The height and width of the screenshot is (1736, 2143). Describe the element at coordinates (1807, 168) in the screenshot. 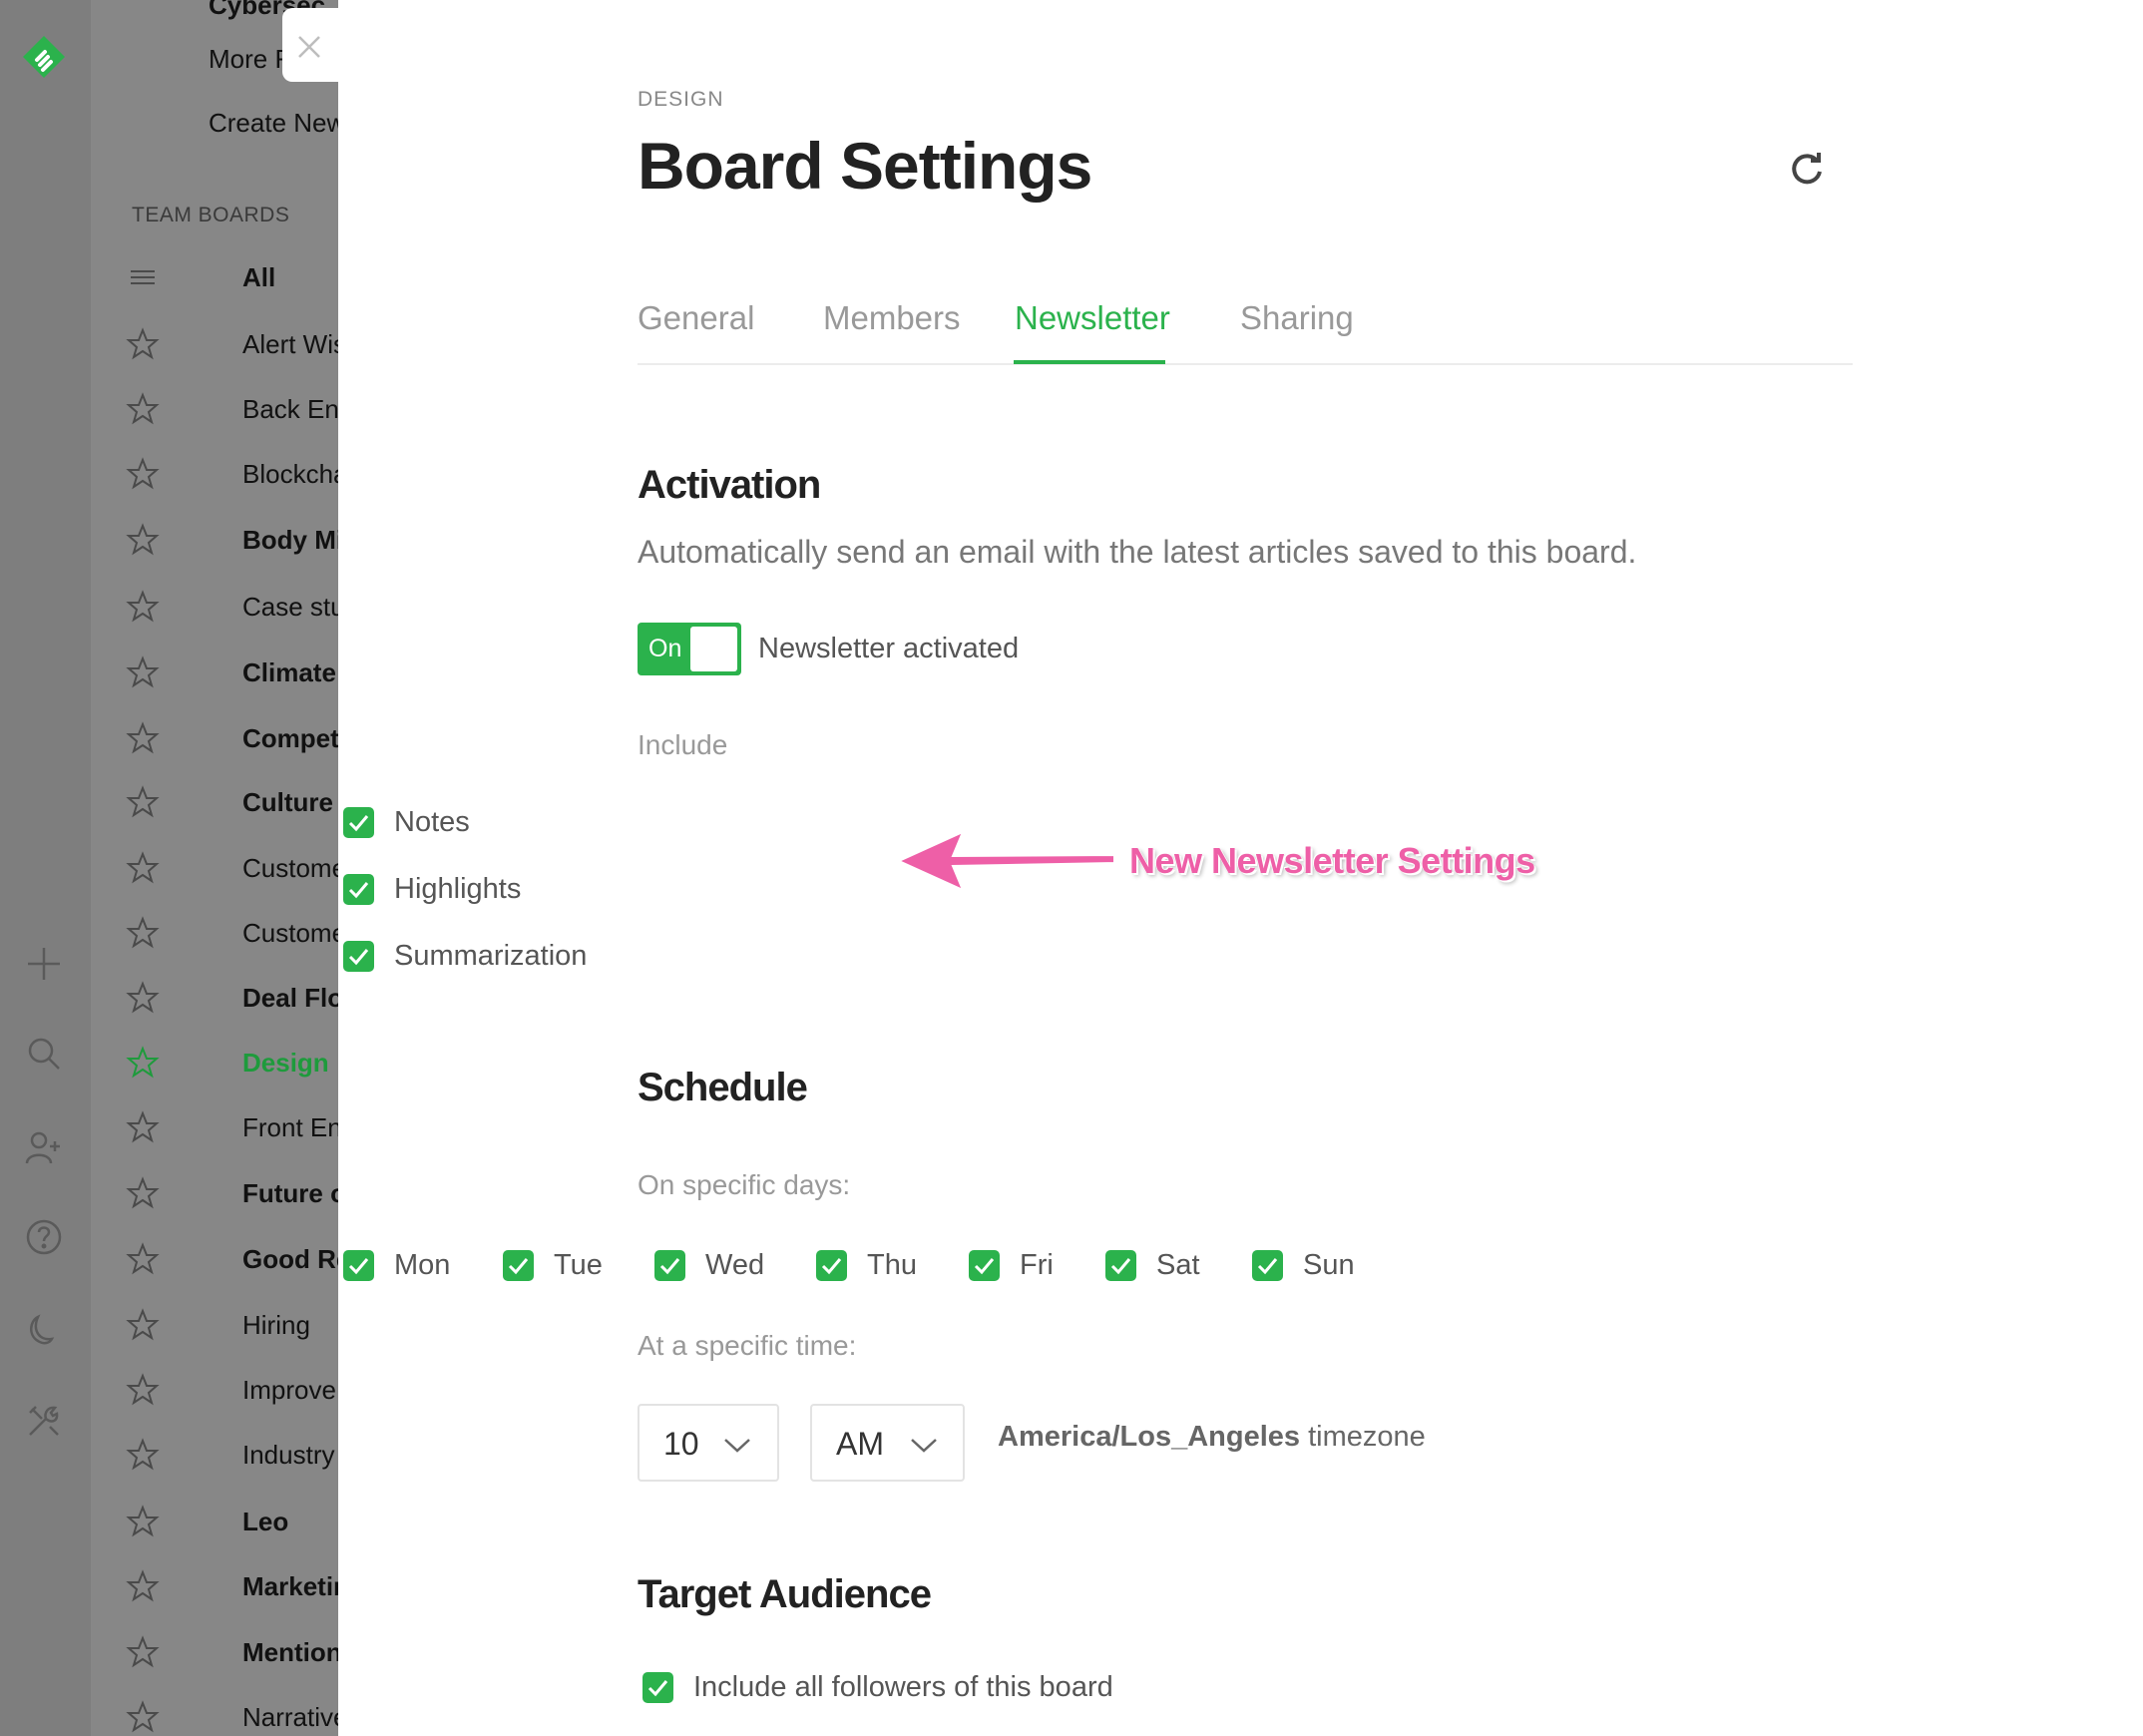

I see `refresh-icon` at that location.